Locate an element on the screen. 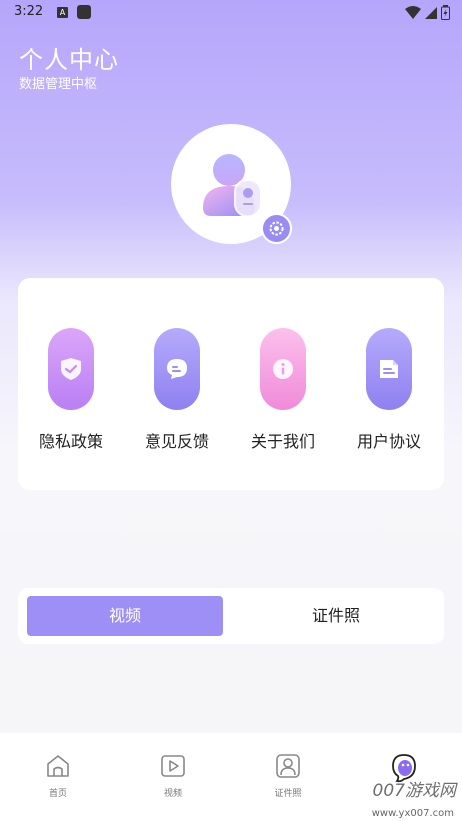 Image resolution: width=462 pixels, height=821 pixels. menu-item-feedback: 意见反馈 is located at coordinates (177, 393).